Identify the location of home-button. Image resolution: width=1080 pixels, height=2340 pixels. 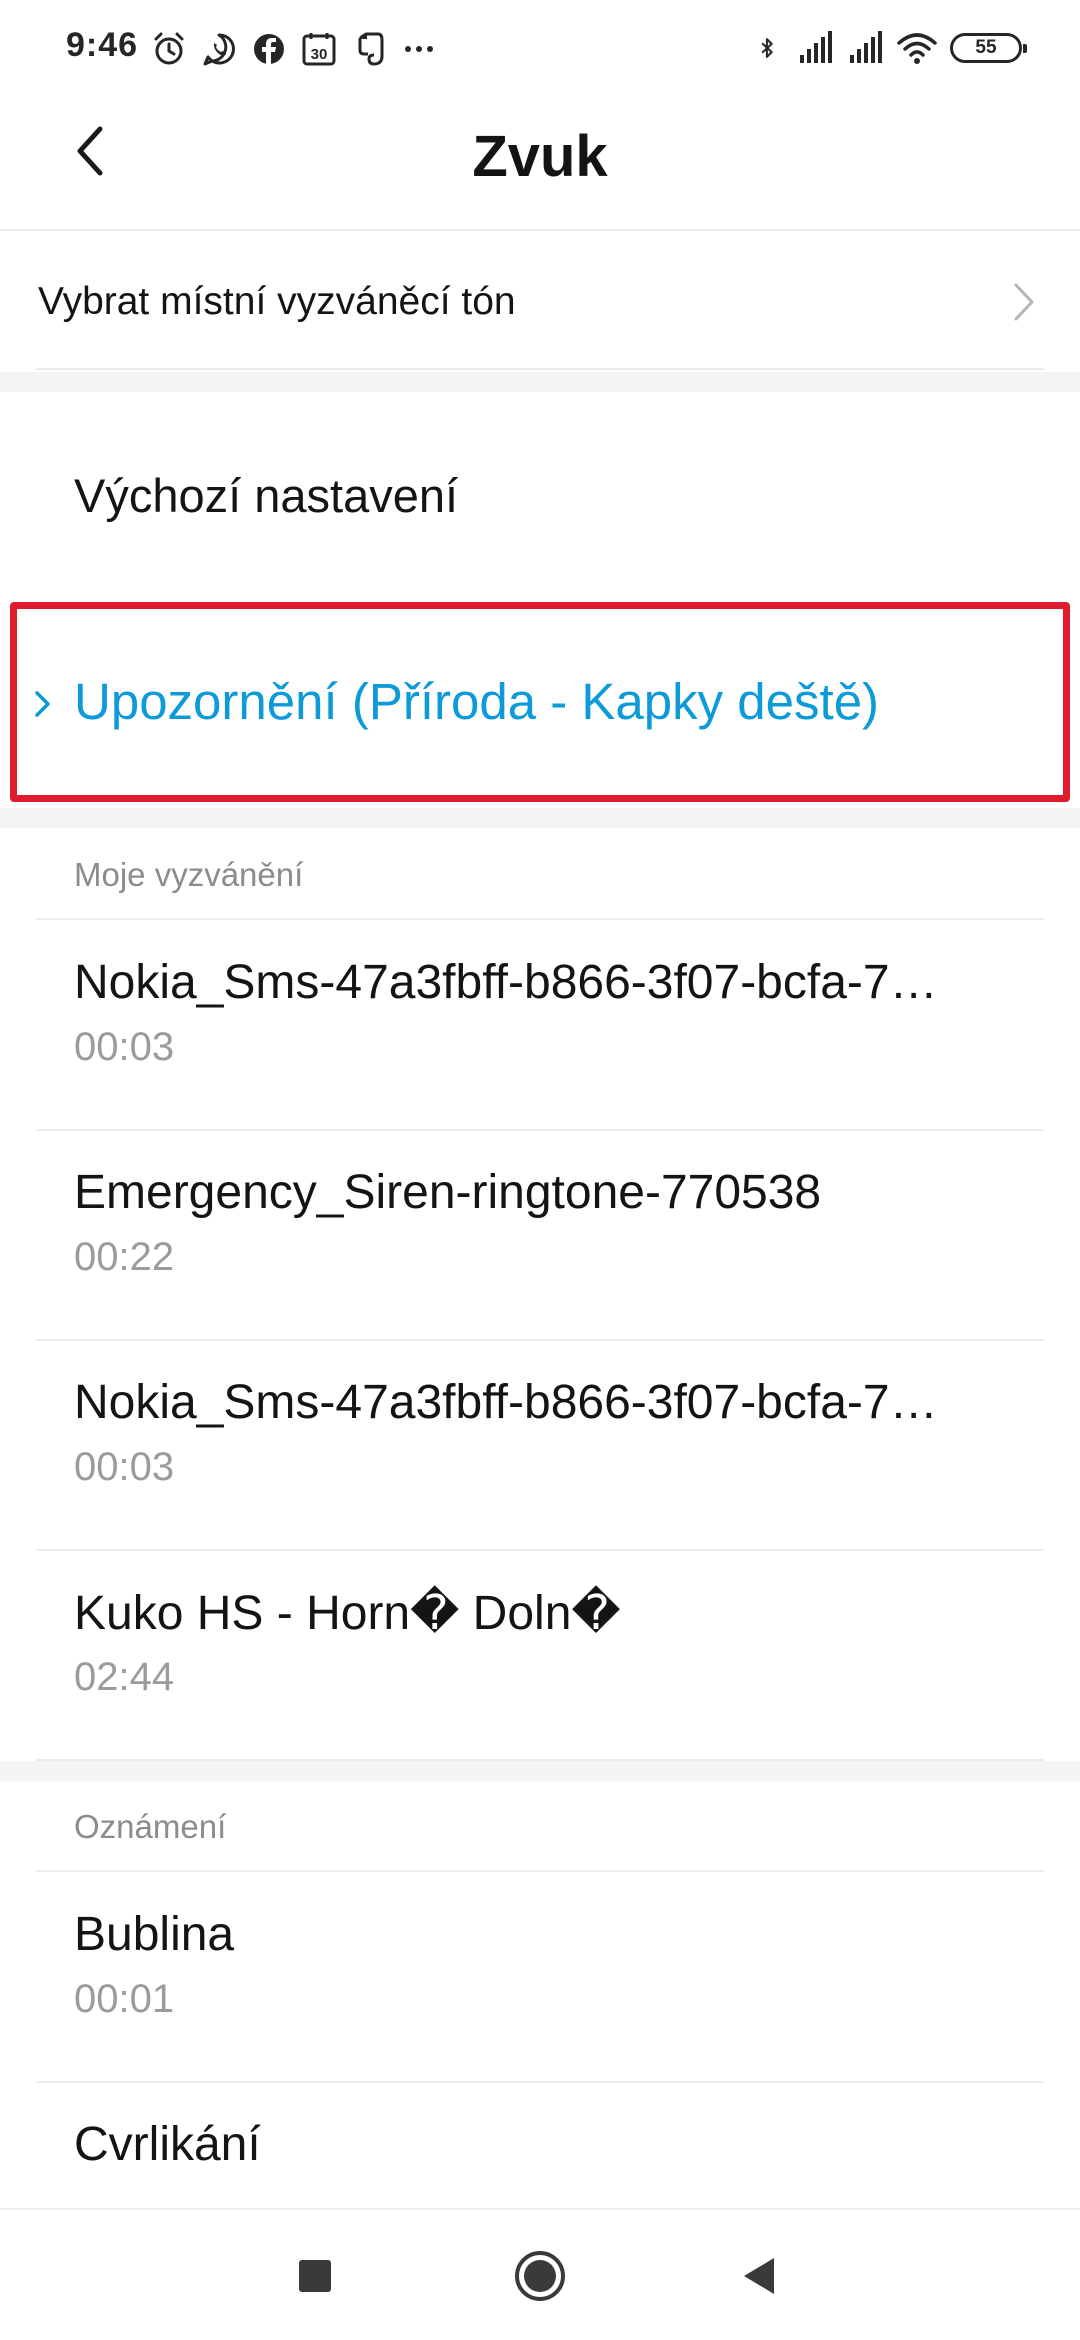
(540, 2276).